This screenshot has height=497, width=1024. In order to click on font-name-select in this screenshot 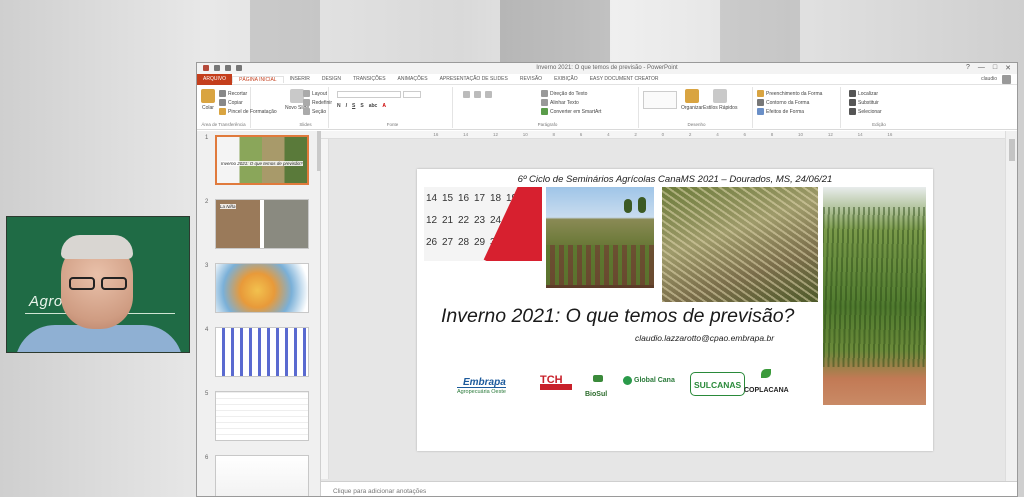, I will do `click(369, 94)`.